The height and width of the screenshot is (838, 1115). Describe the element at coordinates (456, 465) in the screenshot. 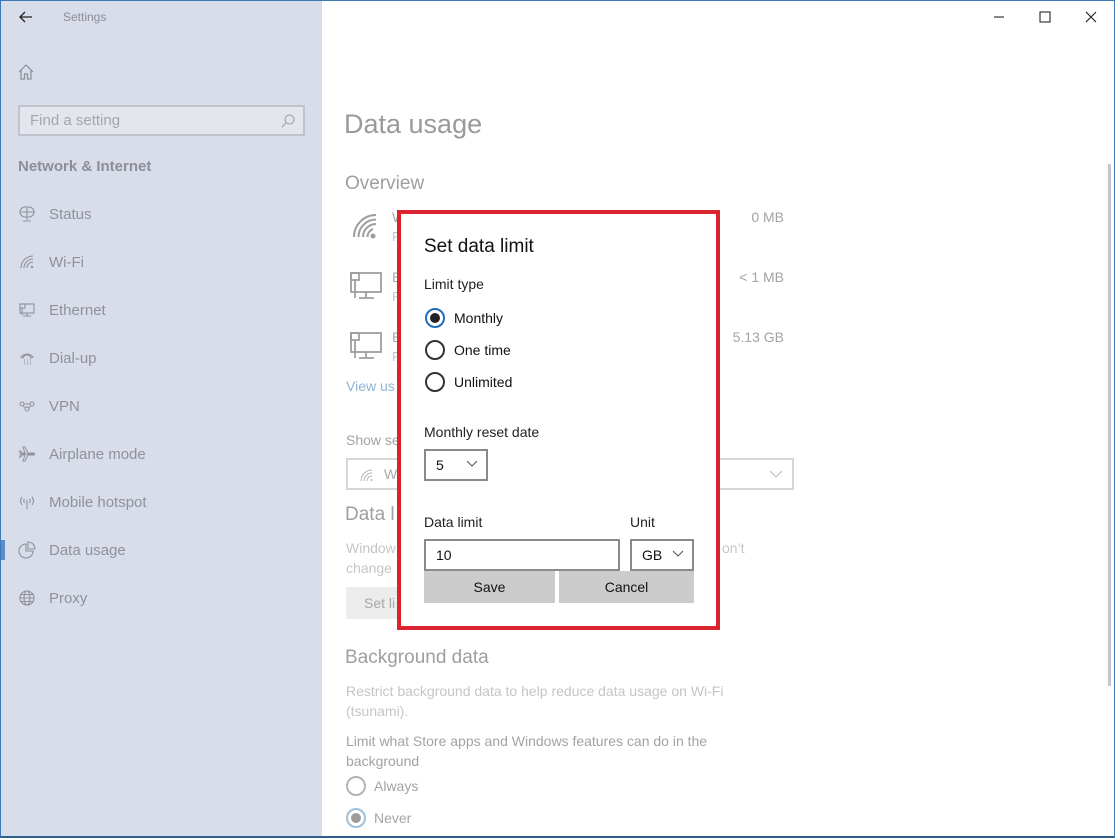

I see `reset-date-select: 5` at that location.